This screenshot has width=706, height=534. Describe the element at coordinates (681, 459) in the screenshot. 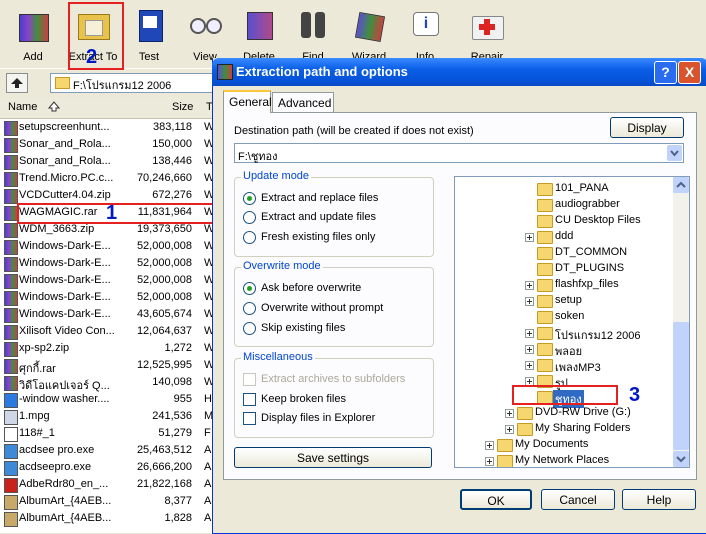

I see `scroll-down-arrow-icon` at that location.